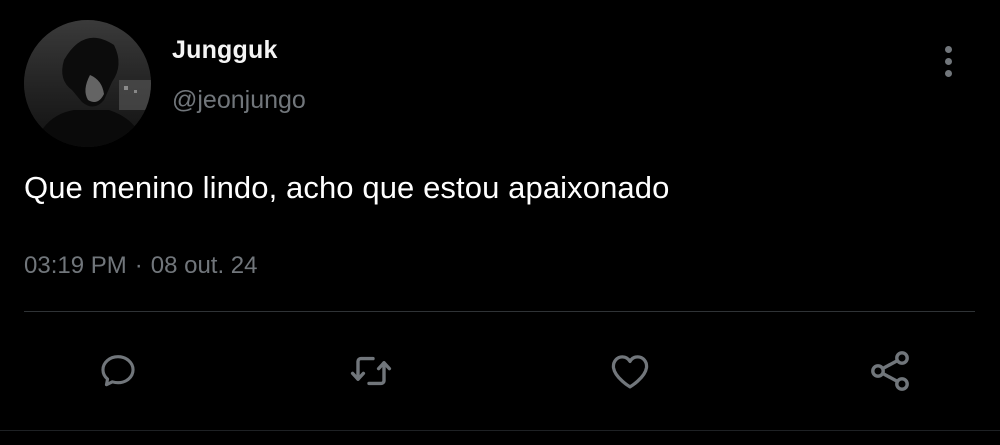  I want to click on tweet-metadata: 03:19 PM · 08 out. 24, so click(141, 266).